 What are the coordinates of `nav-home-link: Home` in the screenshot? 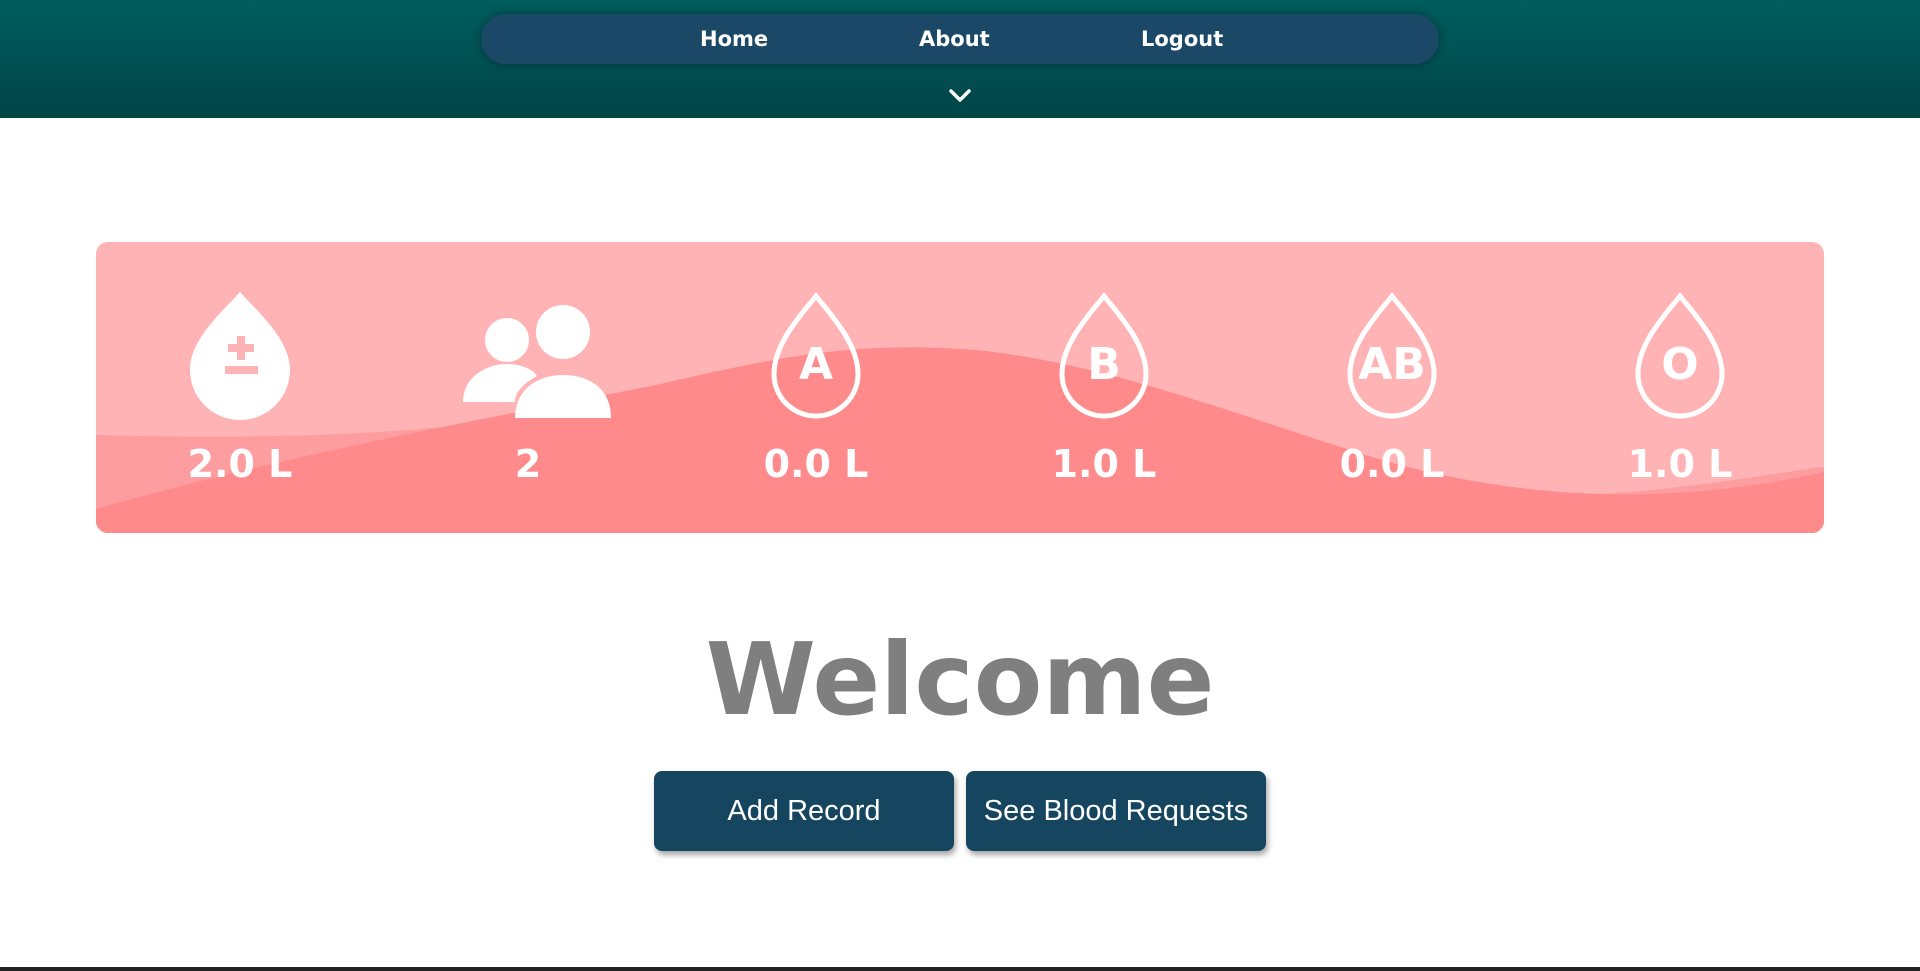 It's located at (734, 39).